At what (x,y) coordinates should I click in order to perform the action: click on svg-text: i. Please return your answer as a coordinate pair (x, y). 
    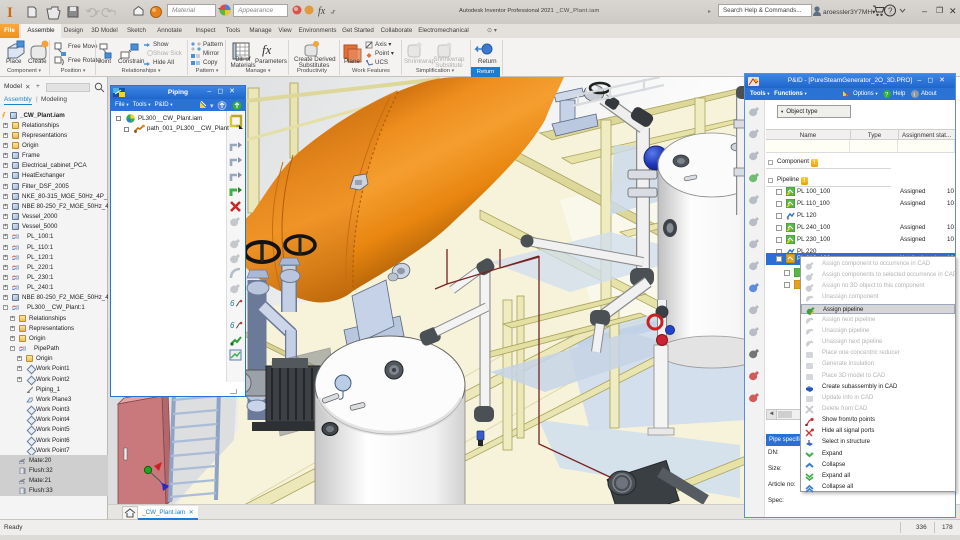
    Looking at the image, I should click on (914, 96).